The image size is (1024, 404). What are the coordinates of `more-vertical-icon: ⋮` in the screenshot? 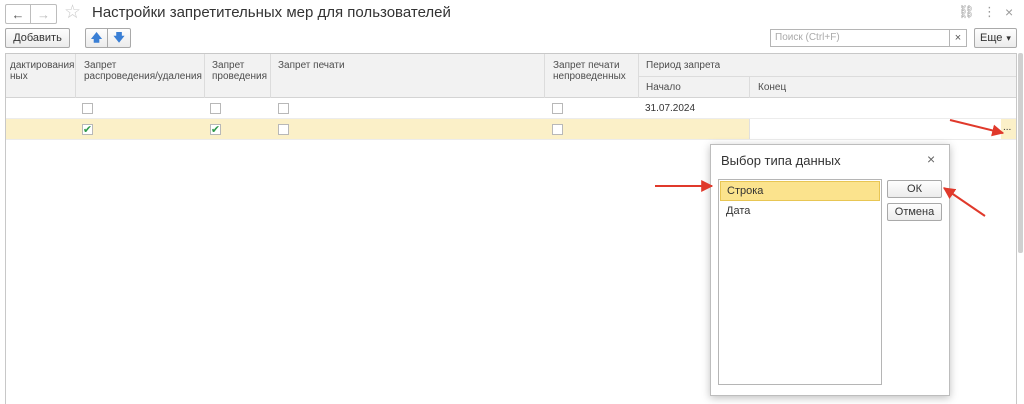 It's located at (989, 12).